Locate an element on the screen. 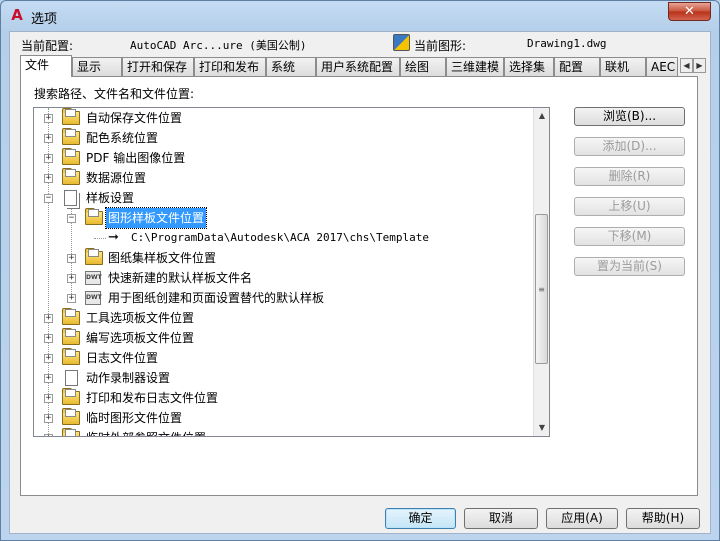  tree-item-label: 编写选项板文件位置 is located at coordinates (140, 338).